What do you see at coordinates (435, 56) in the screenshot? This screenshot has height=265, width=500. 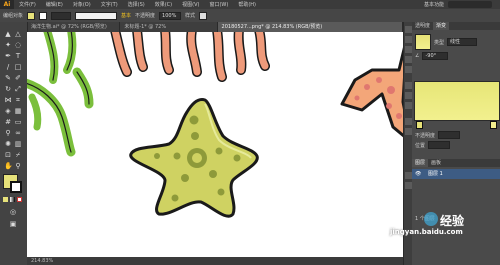 I see `gradient-angle-field: -90°` at bounding box center [435, 56].